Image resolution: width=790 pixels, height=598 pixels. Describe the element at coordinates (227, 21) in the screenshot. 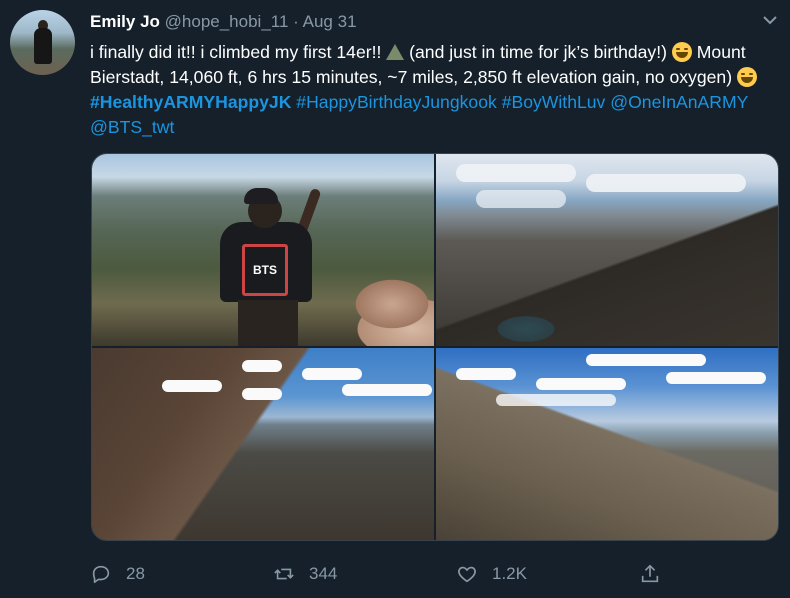

I see `author-handle: @hope_hobi_11` at that location.